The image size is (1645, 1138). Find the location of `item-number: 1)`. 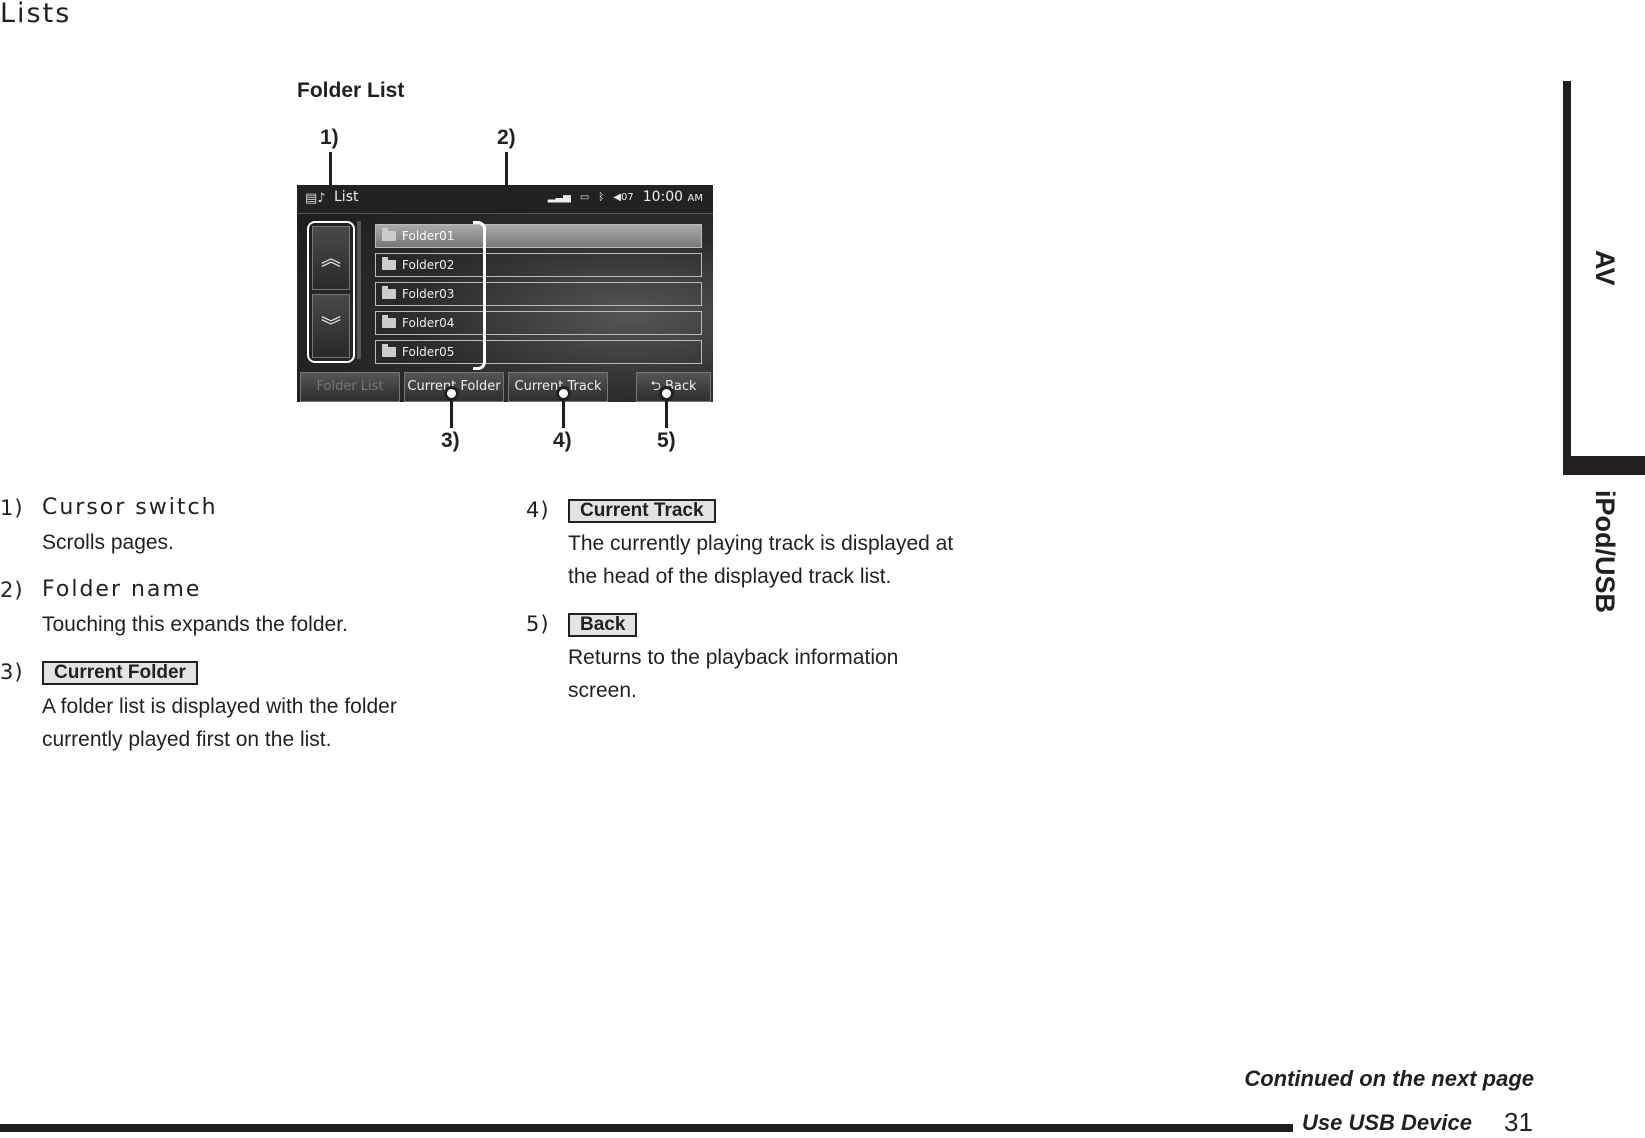

item-number: 1) is located at coordinates (12, 508).